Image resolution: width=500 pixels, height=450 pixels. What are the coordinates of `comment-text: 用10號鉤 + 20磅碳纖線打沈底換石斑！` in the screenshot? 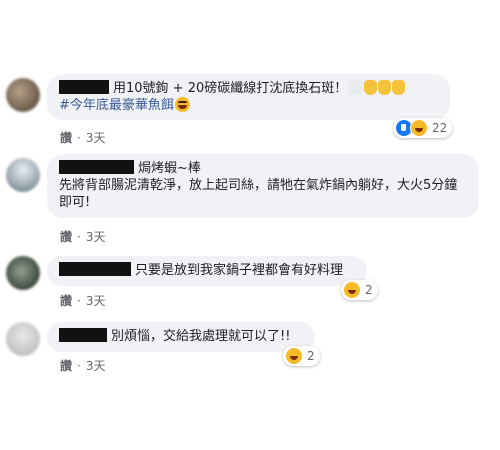 It's located at (230, 88).